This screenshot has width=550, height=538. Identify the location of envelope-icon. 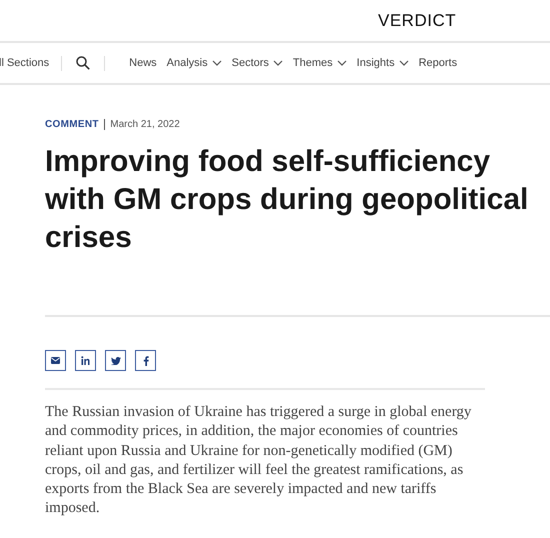
(55, 360).